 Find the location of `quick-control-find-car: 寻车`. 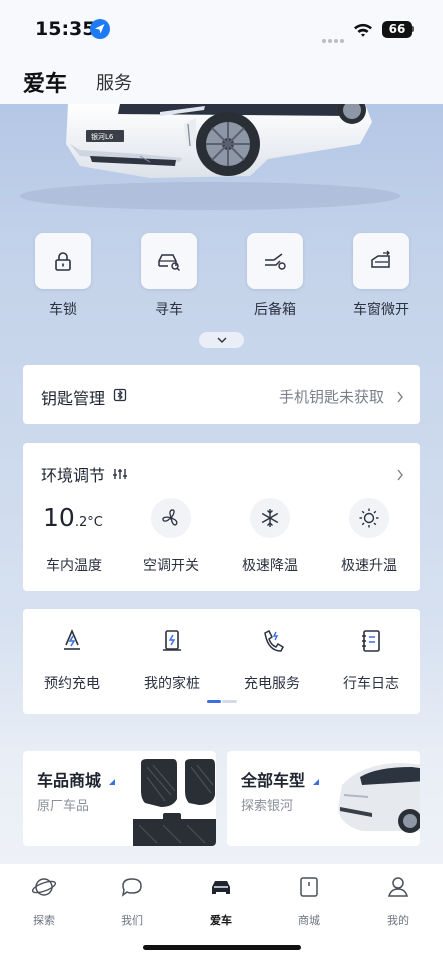

quick-control-find-car: 寻车 is located at coordinates (169, 275).